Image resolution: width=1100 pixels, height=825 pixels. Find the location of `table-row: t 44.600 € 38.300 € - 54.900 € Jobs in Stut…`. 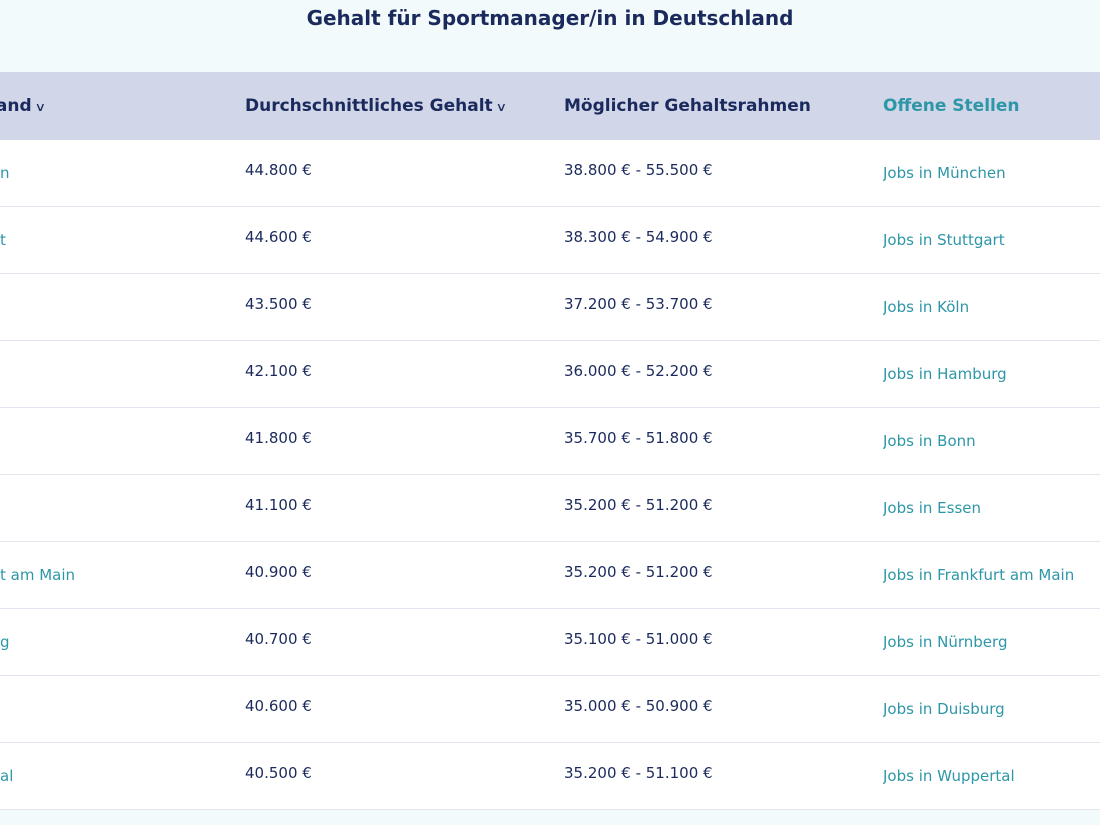

table-row: t 44.600 € 38.300 € - 54.900 € Jobs in Stut… is located at coordinates (550, 240).